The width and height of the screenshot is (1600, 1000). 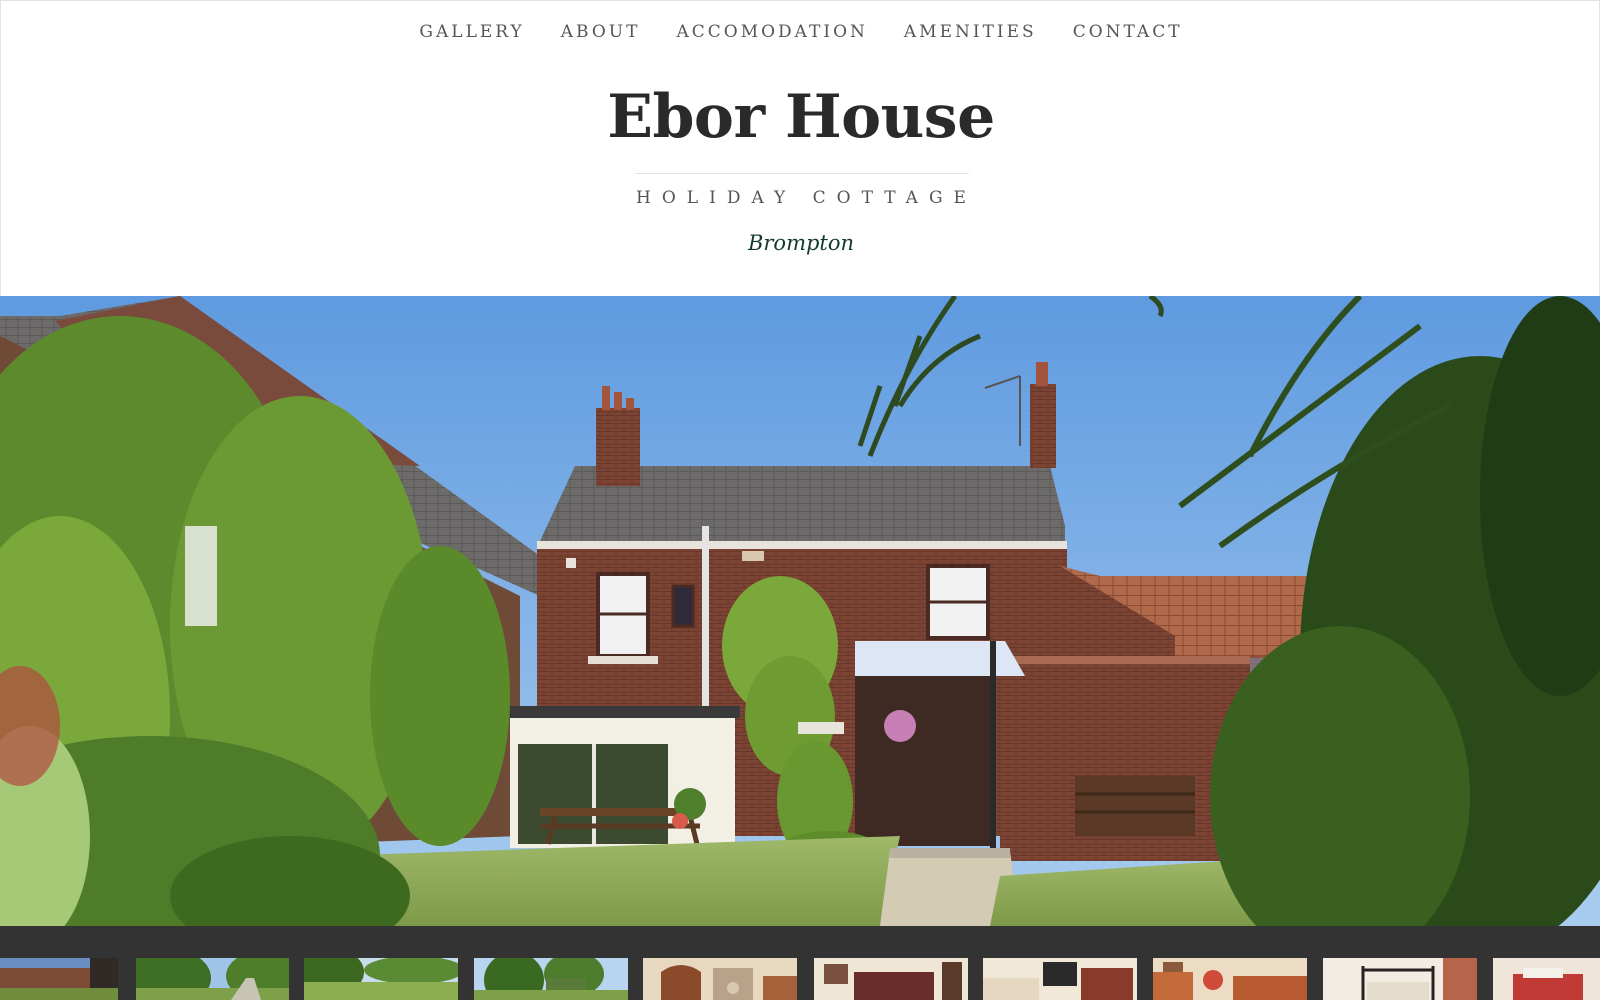 I want to click on thumb-bedroom-icon, so click(x=1400, y=979).